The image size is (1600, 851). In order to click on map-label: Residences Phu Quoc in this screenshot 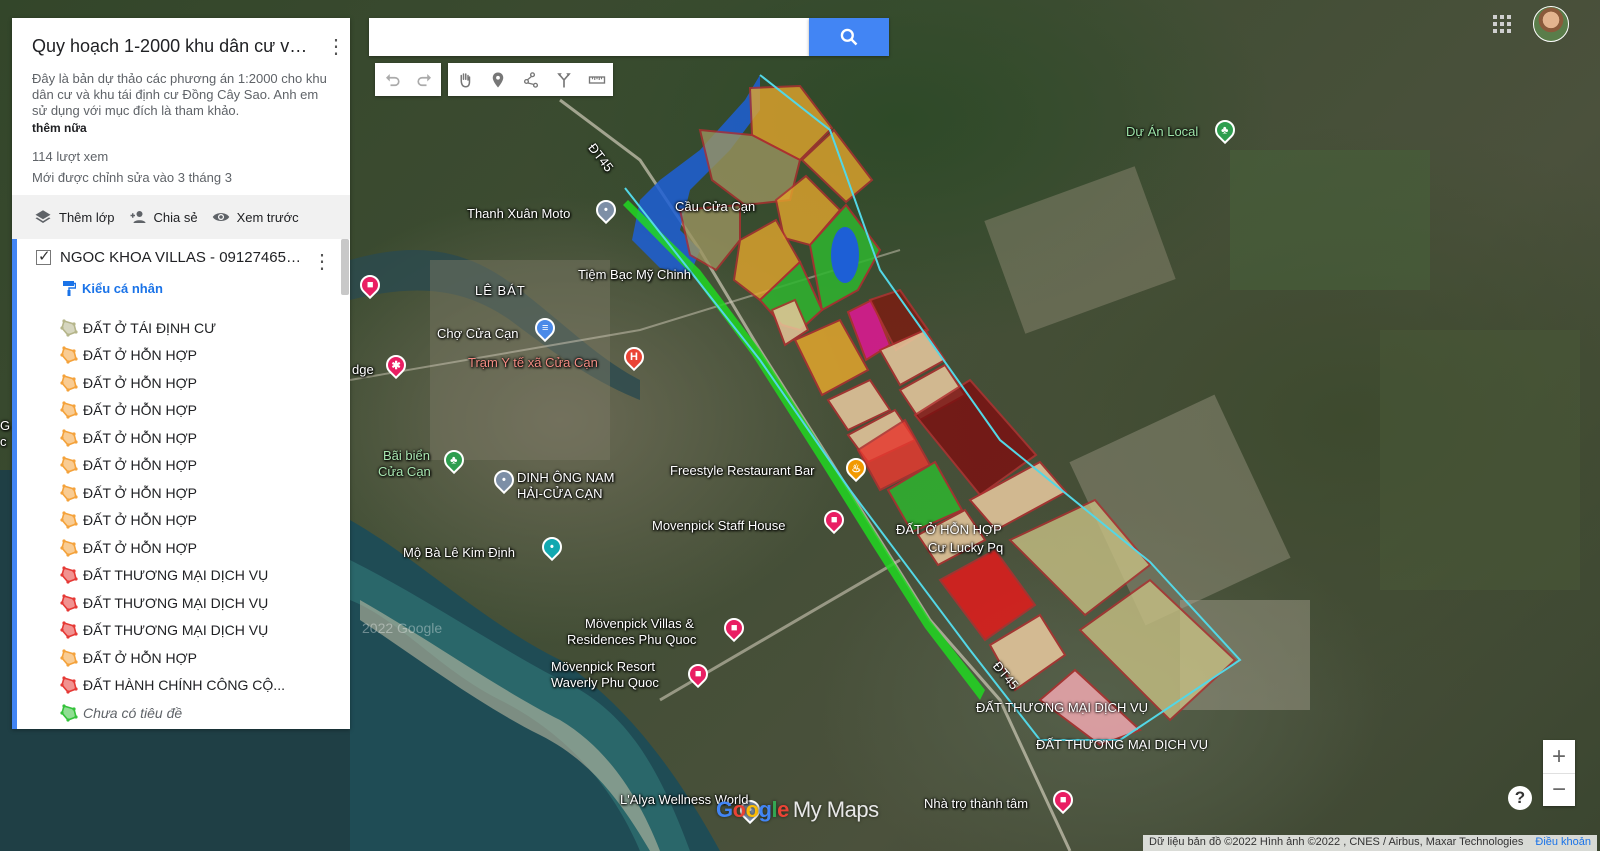, I will do `click(631, 639)`.